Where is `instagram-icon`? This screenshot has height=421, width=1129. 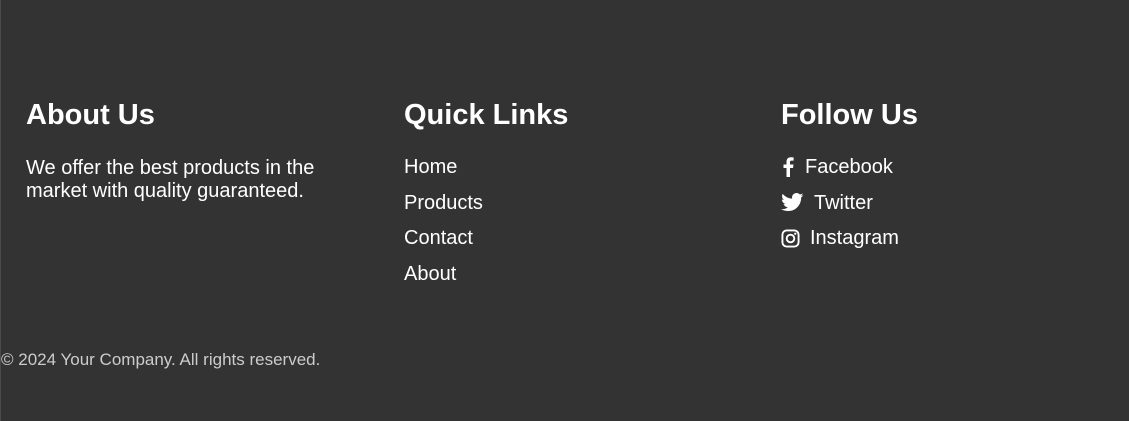 instagram-icon is located at coordinates (790, 238).